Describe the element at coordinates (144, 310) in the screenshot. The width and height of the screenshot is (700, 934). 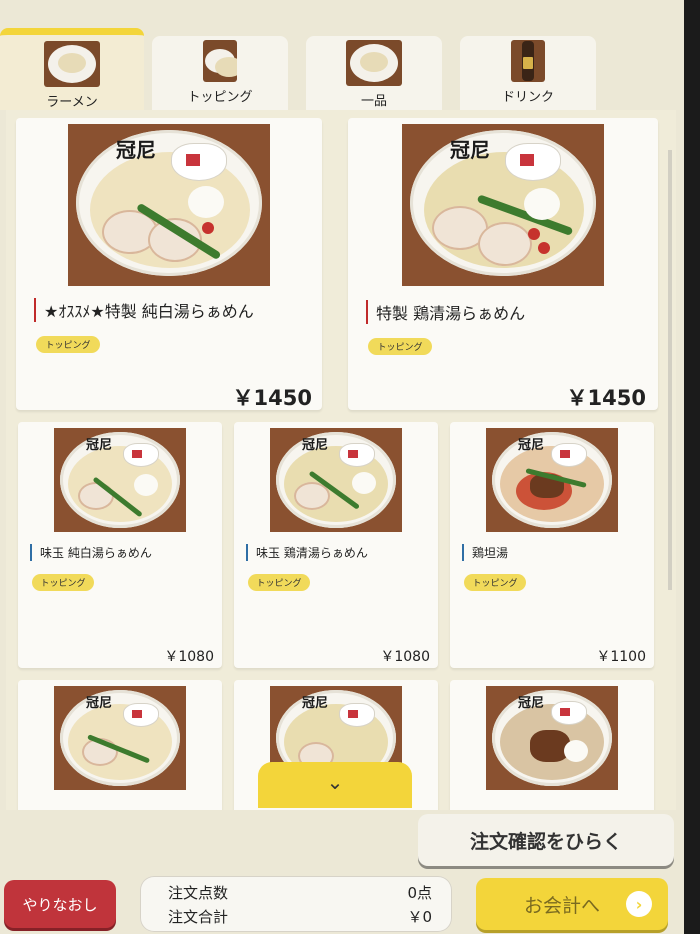
I see `menu-item-name: ★ｵｽｽﾒ★特製 純白湯らぁめん` at that location.